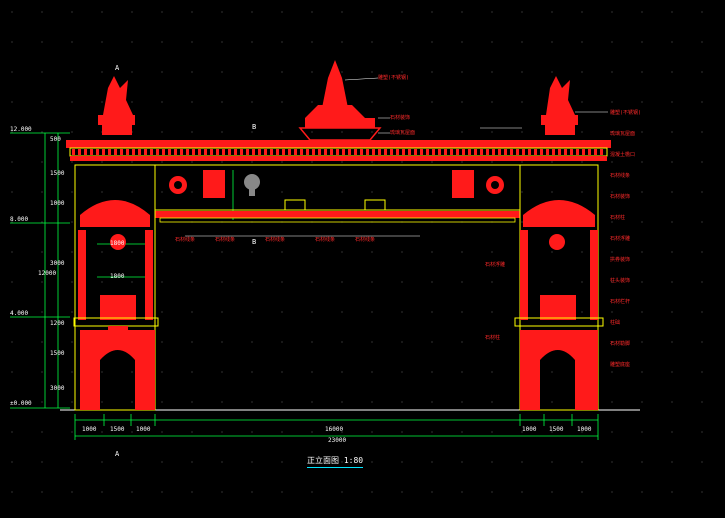 The height and width of the screenshot is (518, 725). Describe the element at coordinates (57, 203) in the screenshot. I see `left-dim: 1000` at that location.